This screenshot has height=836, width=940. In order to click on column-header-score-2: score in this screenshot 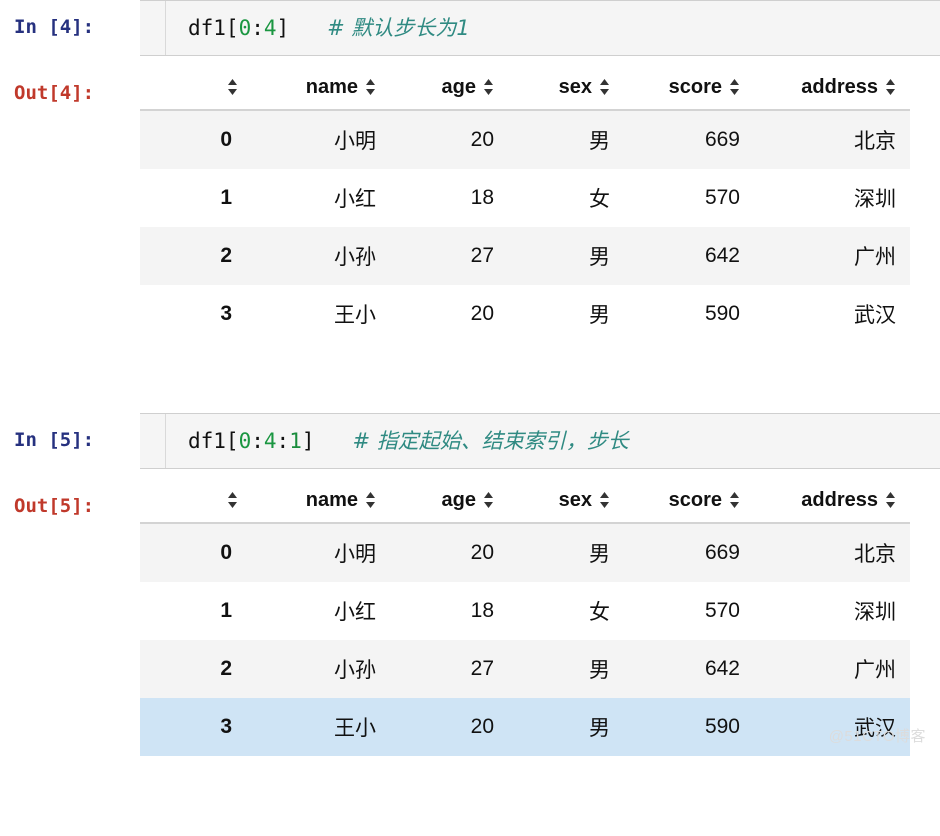, I will do `click(689, 503)`.